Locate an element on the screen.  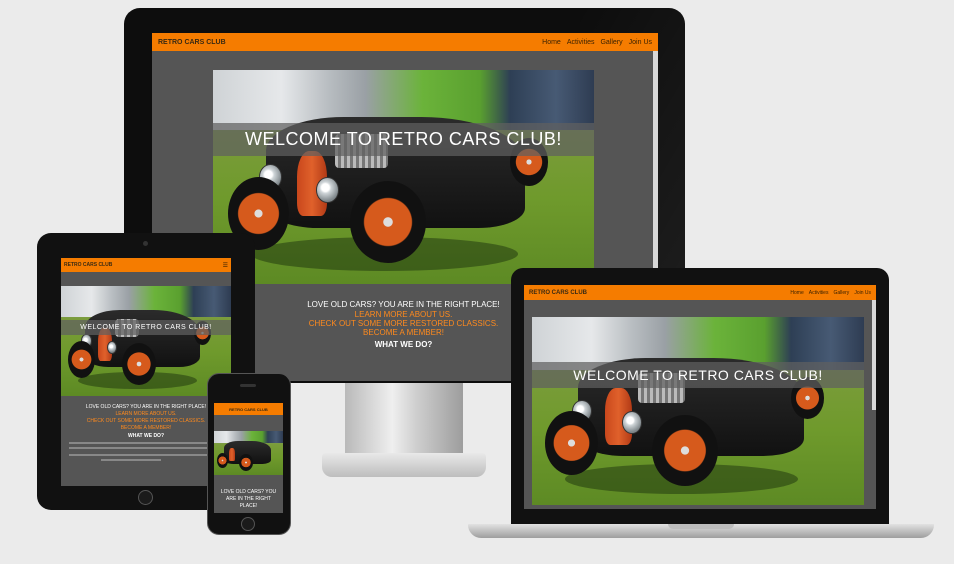
nav-join-us: Join Us is located at coordinates (640, 42).